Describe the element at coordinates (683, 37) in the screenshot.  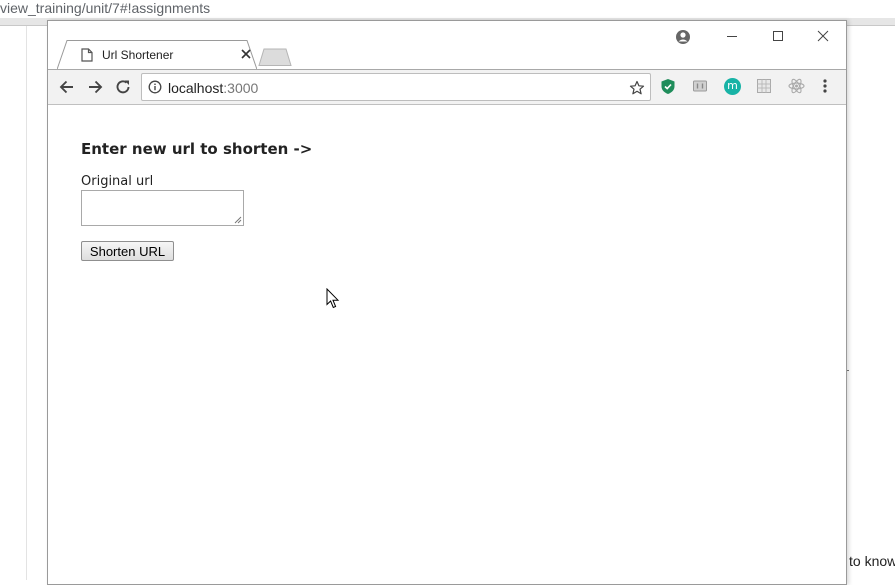
I see `profile-icon` at that location.